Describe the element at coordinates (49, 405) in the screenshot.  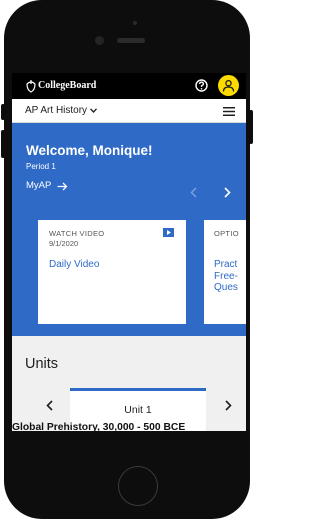
I see `chevron-left-icon` at that location.